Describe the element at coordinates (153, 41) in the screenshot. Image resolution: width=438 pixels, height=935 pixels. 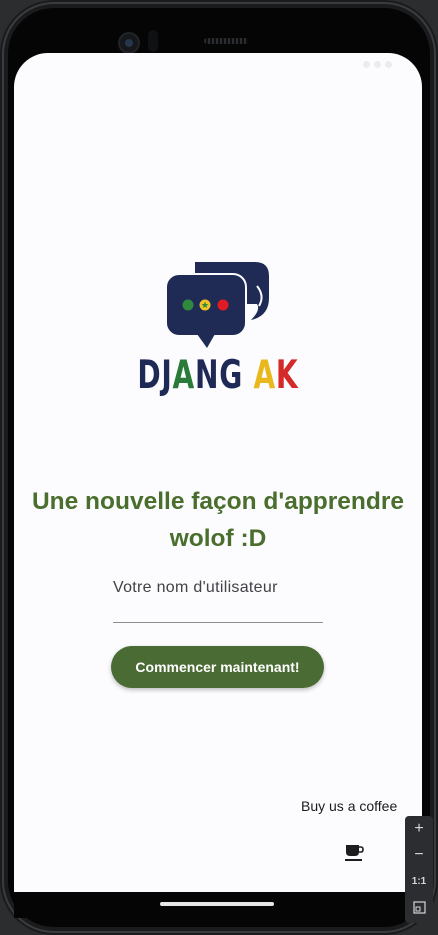
I see `proximity-sensor` at that location.